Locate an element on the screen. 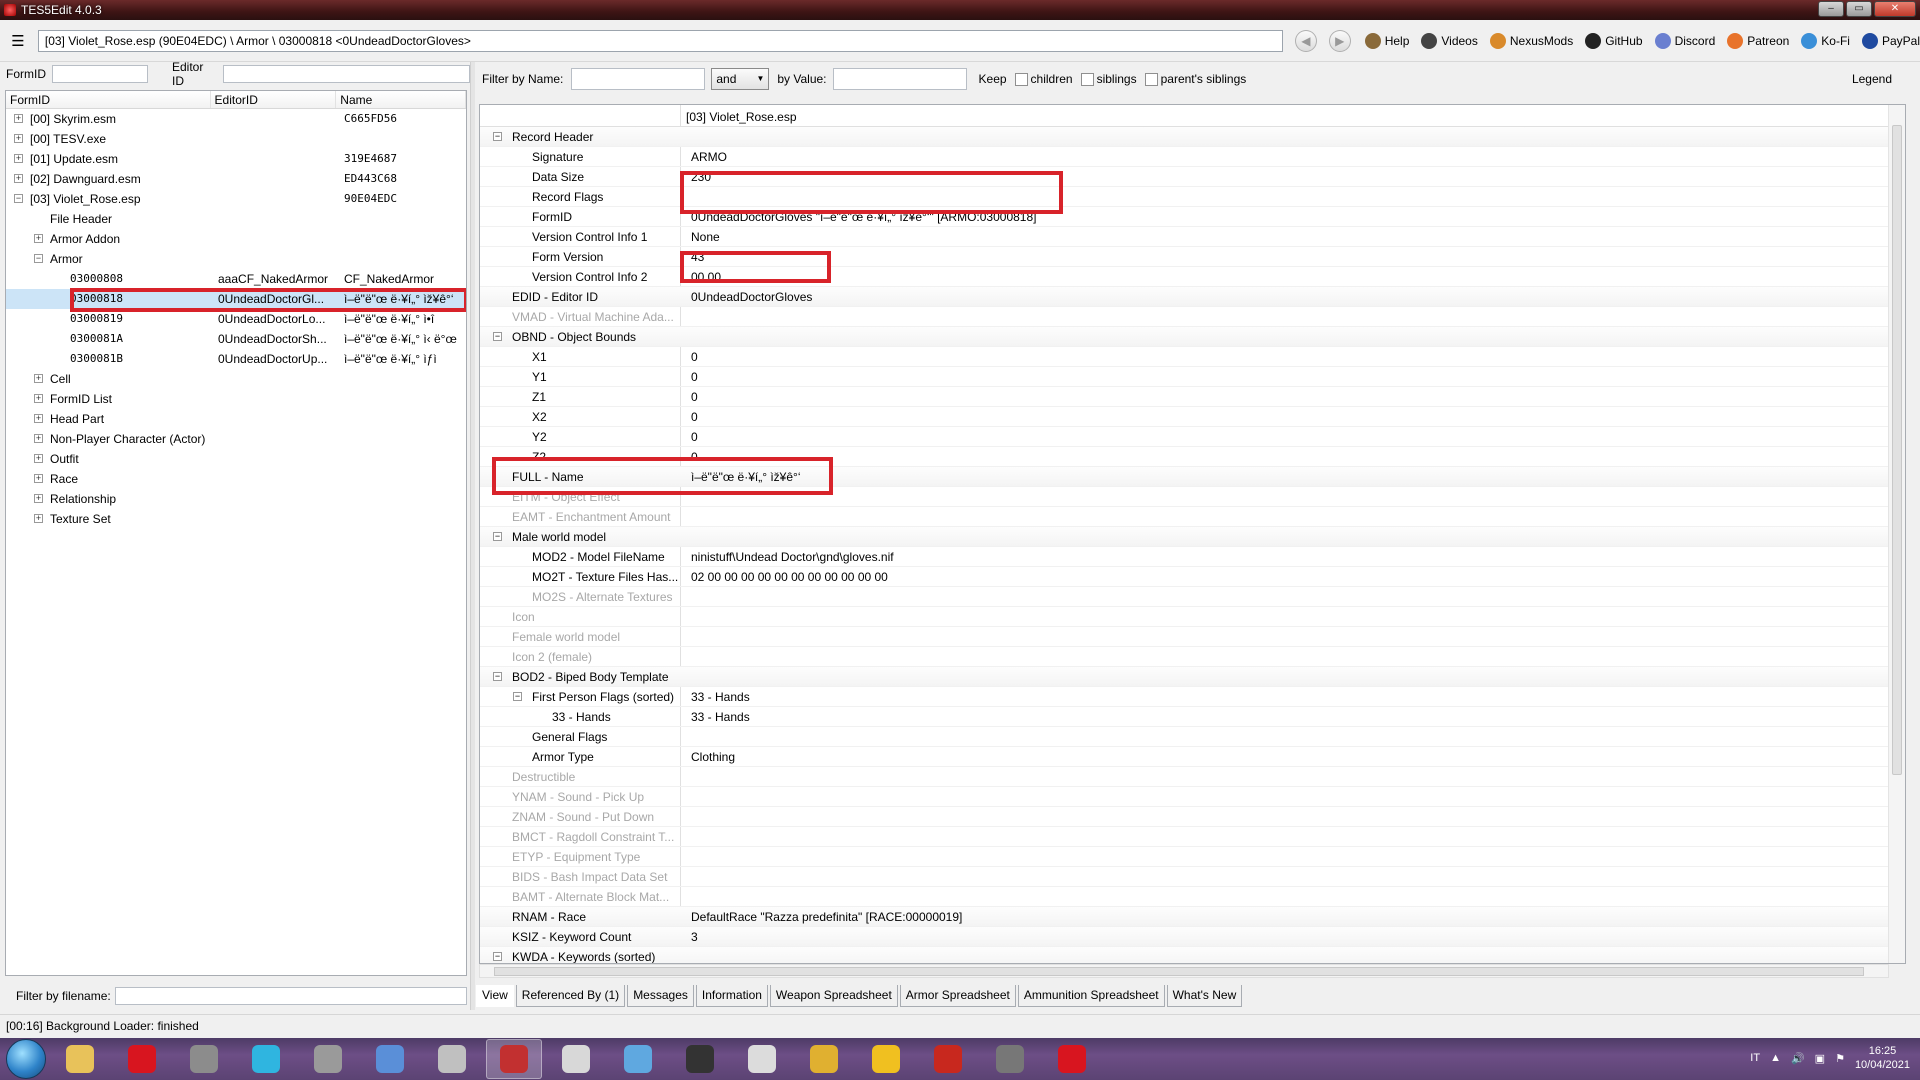 This screenshot has height=1080, width=1920. column-editorid: EditorID is located at coordinates (274, 99).